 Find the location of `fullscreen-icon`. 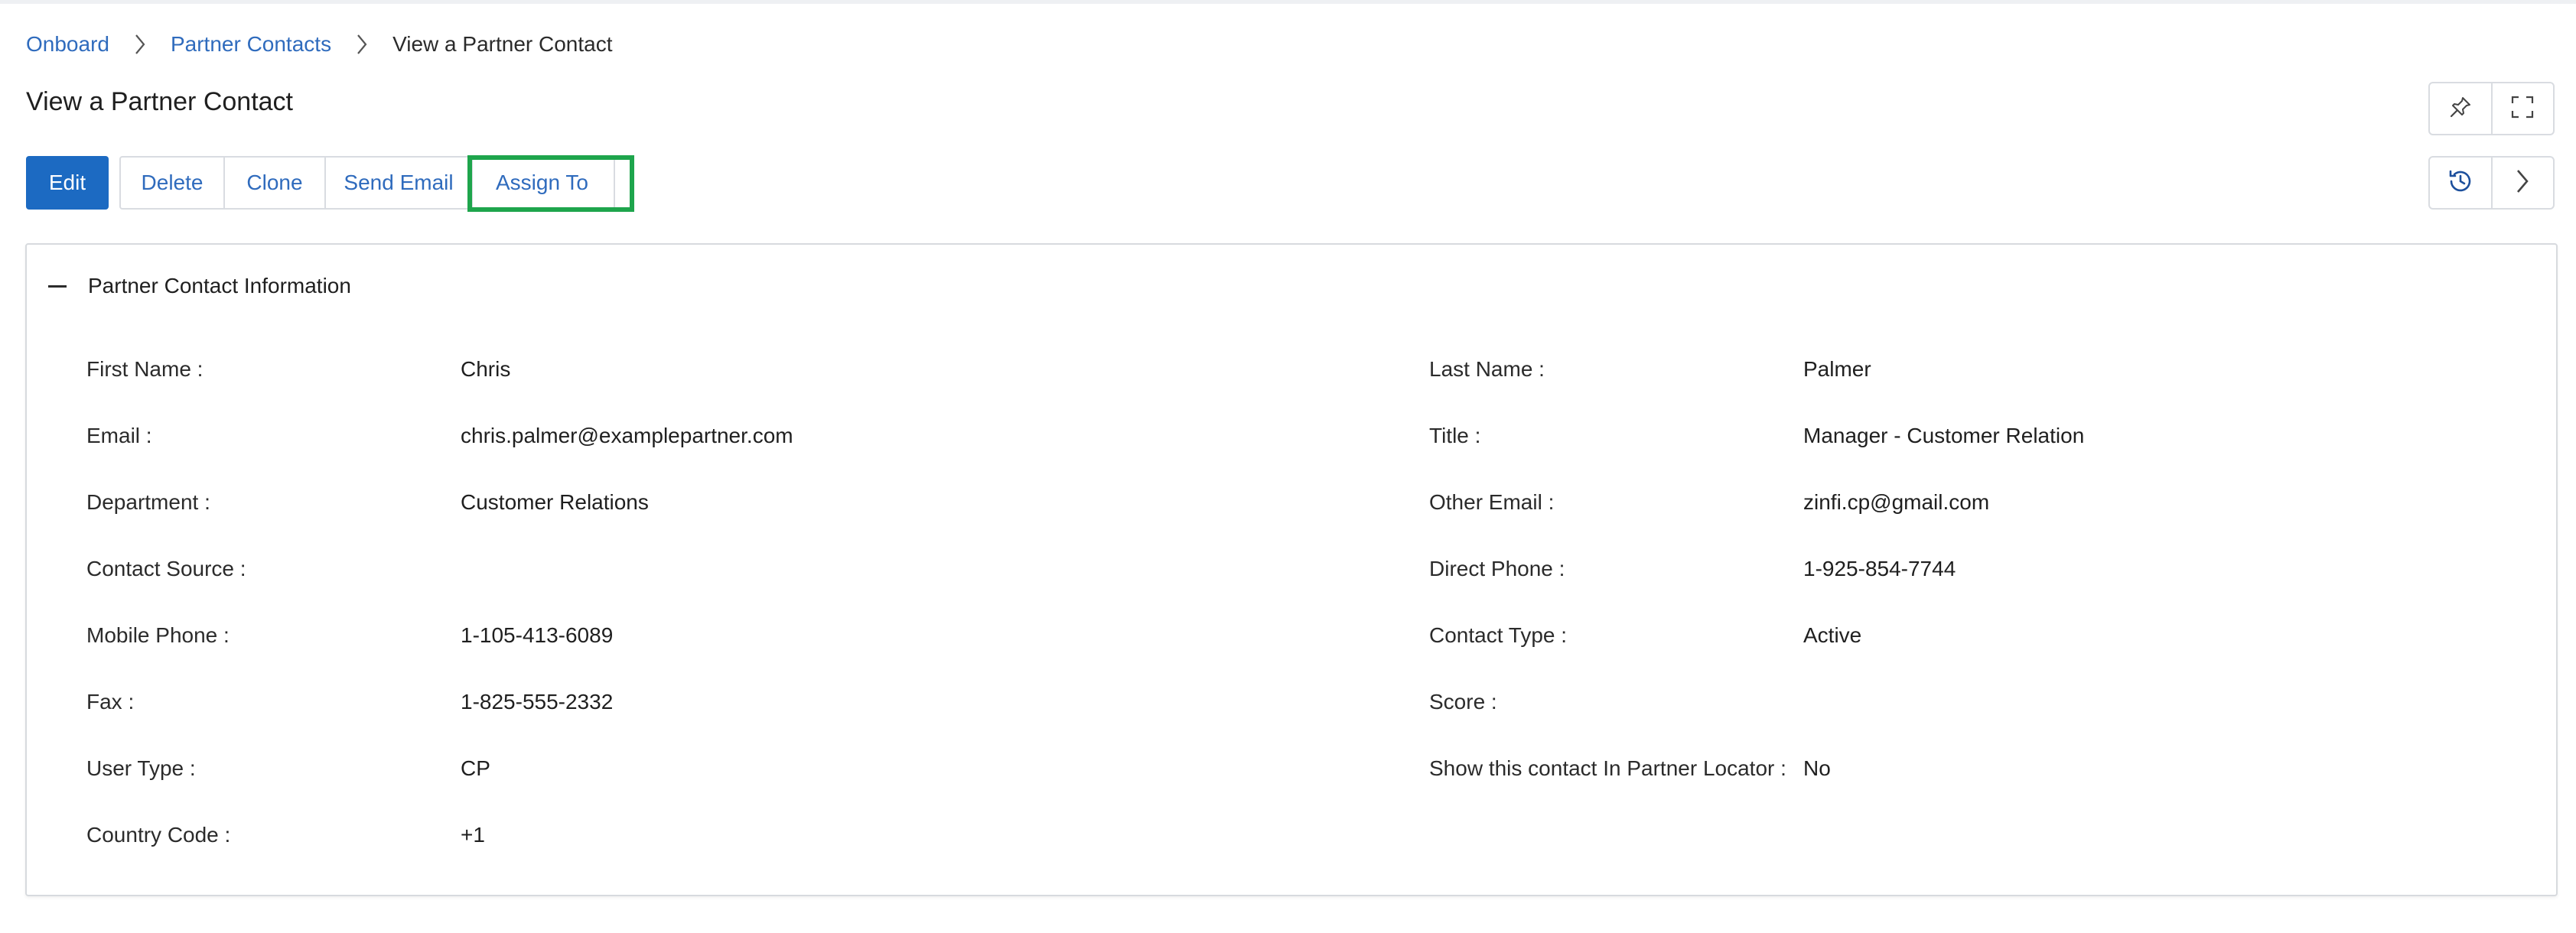

fullscreen-icon is located at coordinates (2523, 109).